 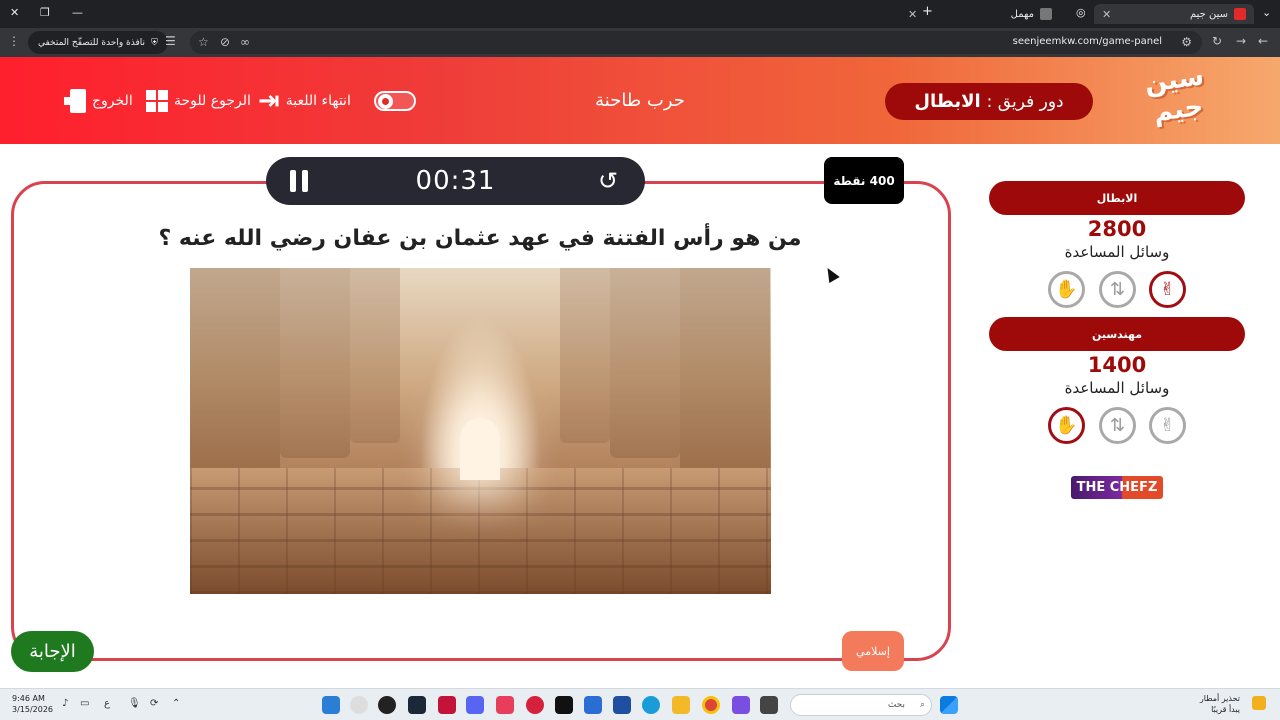 I want to click on minimize-window-icon: —, so click(x=77, y=12).